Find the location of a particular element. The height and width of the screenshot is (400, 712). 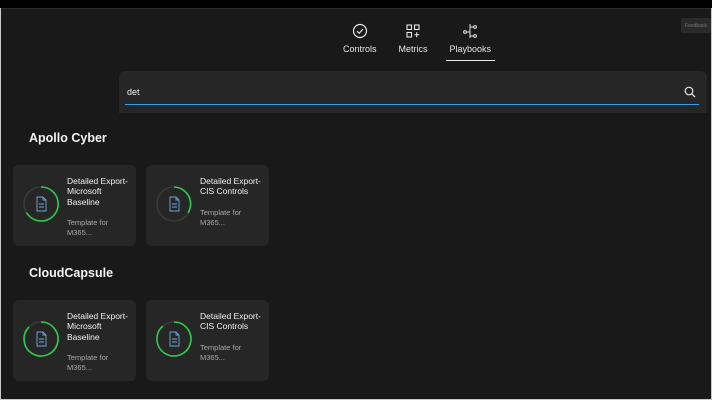

tab-metrics: Metrics is located at coordinates (413, 42).